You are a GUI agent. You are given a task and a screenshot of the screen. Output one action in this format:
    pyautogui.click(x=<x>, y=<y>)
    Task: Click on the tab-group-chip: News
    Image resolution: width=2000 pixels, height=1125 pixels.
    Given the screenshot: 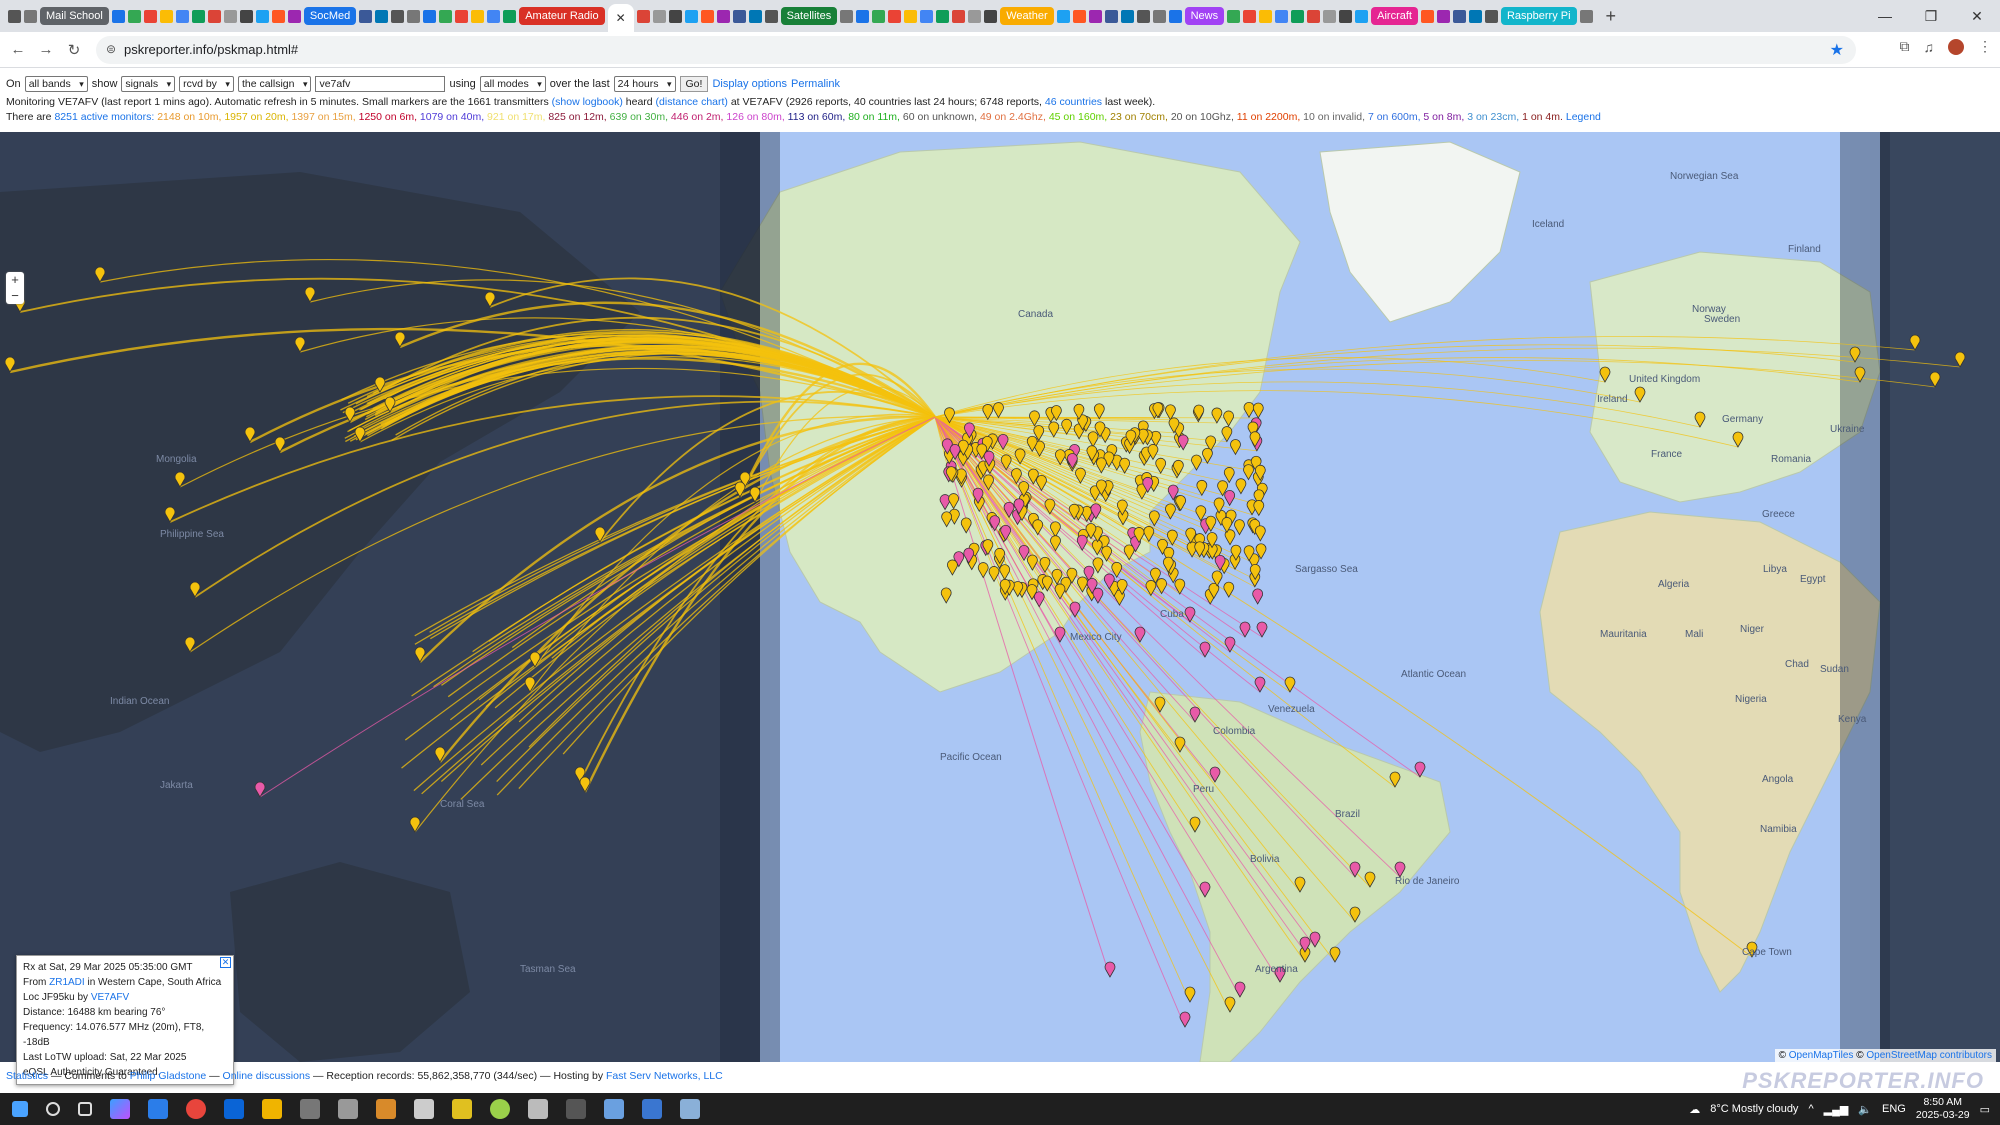 What is the action you would take?
    pyautogui.click(x=1204, y=16)
    